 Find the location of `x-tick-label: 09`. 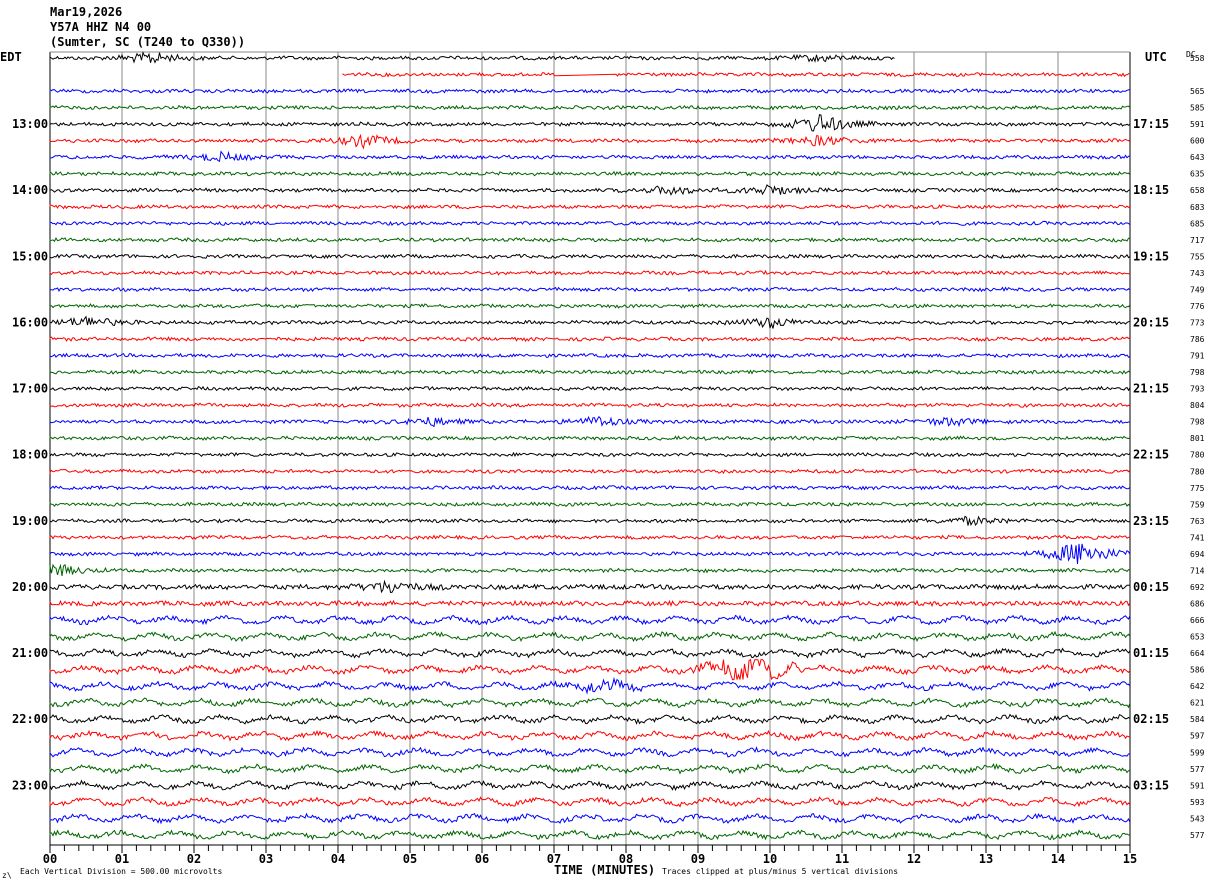

x-tick-label: 09 is located at coordinates (698, 859).